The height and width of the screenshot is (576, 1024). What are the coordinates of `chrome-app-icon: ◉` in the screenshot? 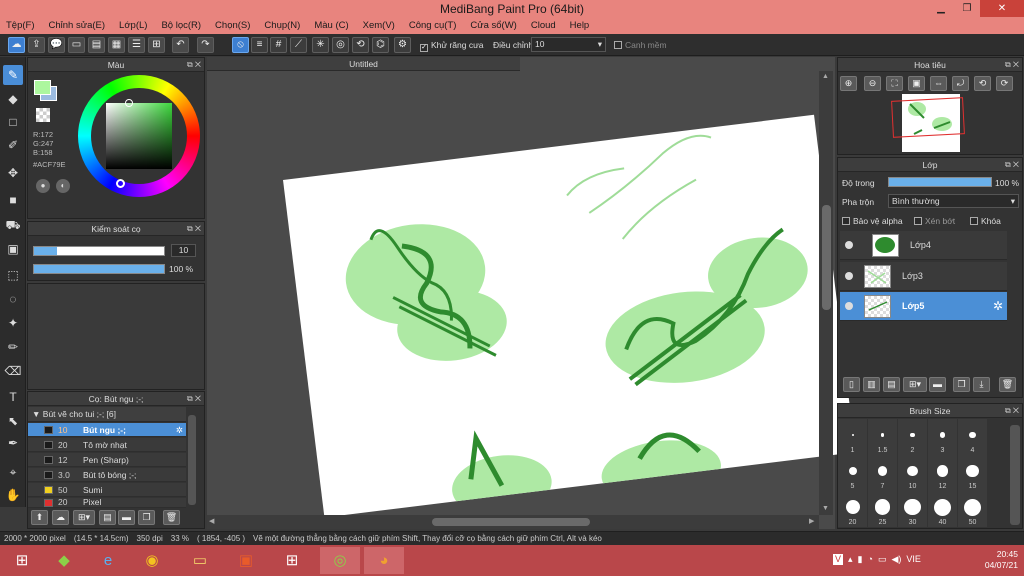 It's located at (152, 560).